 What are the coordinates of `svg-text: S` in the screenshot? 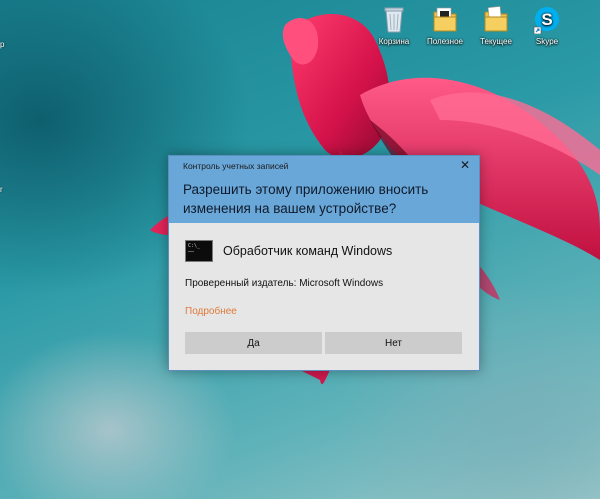 It's located at (546, 19).